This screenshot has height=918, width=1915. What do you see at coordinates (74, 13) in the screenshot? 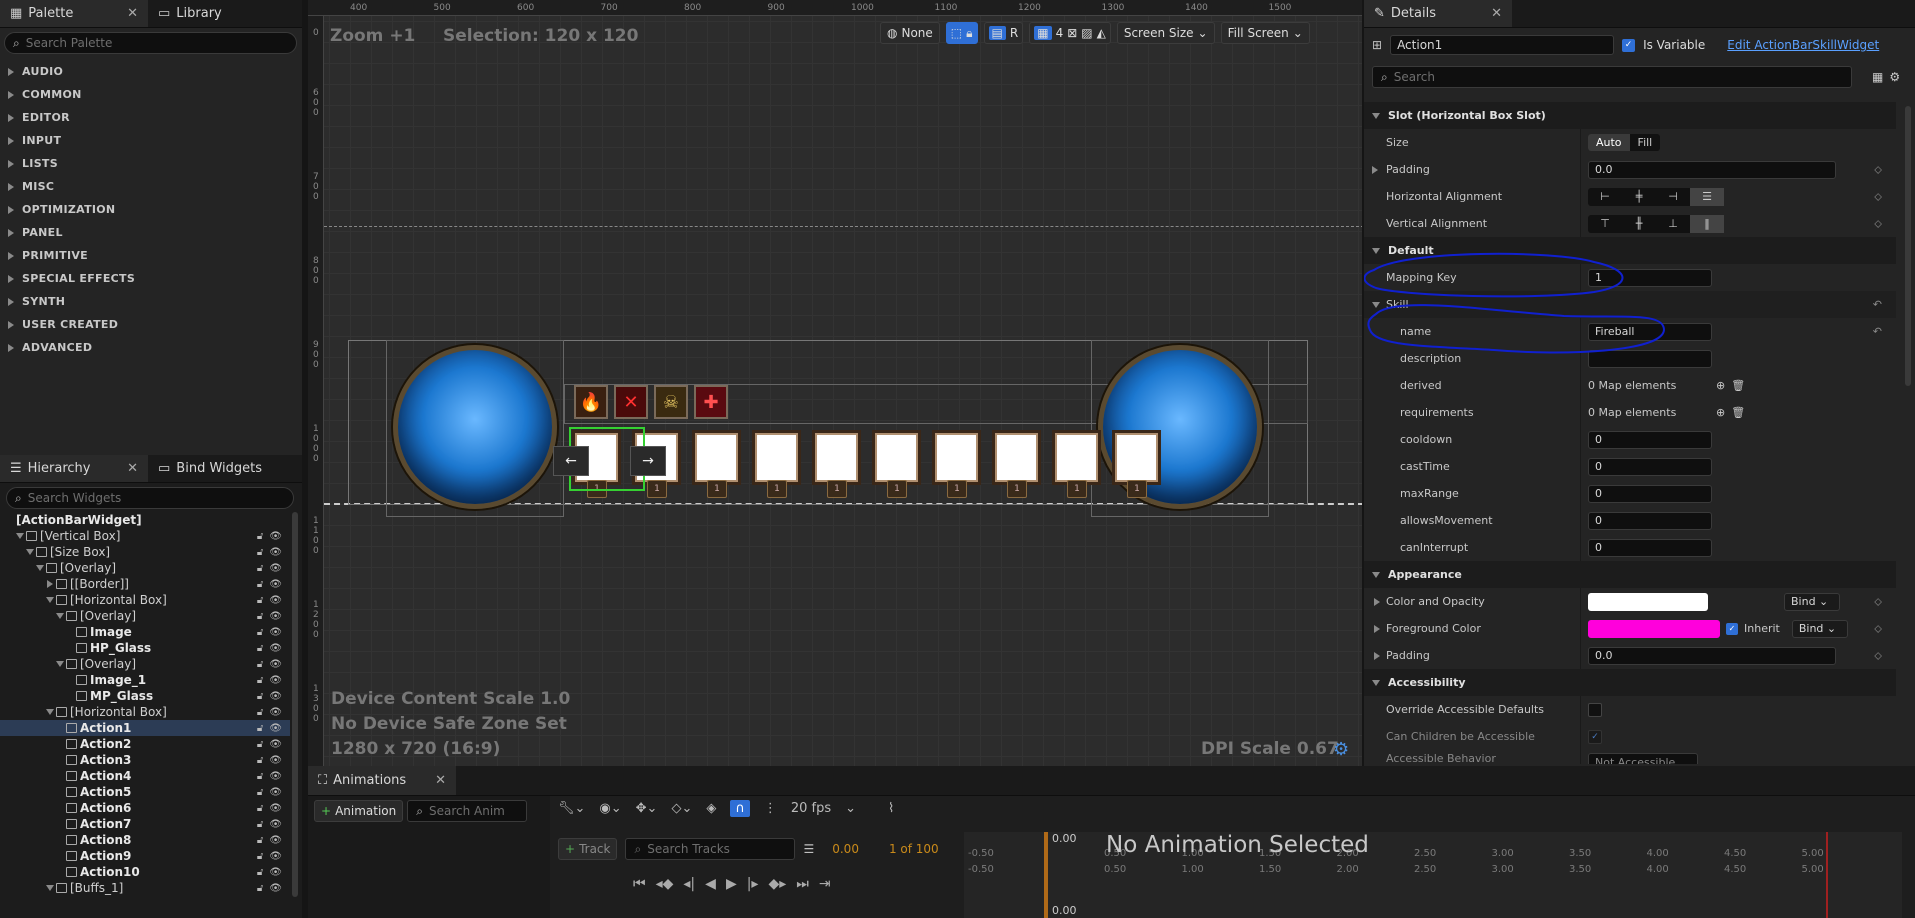
I see `tab-palette: ▦ Palette ✕` at bounding box center [74, 13].